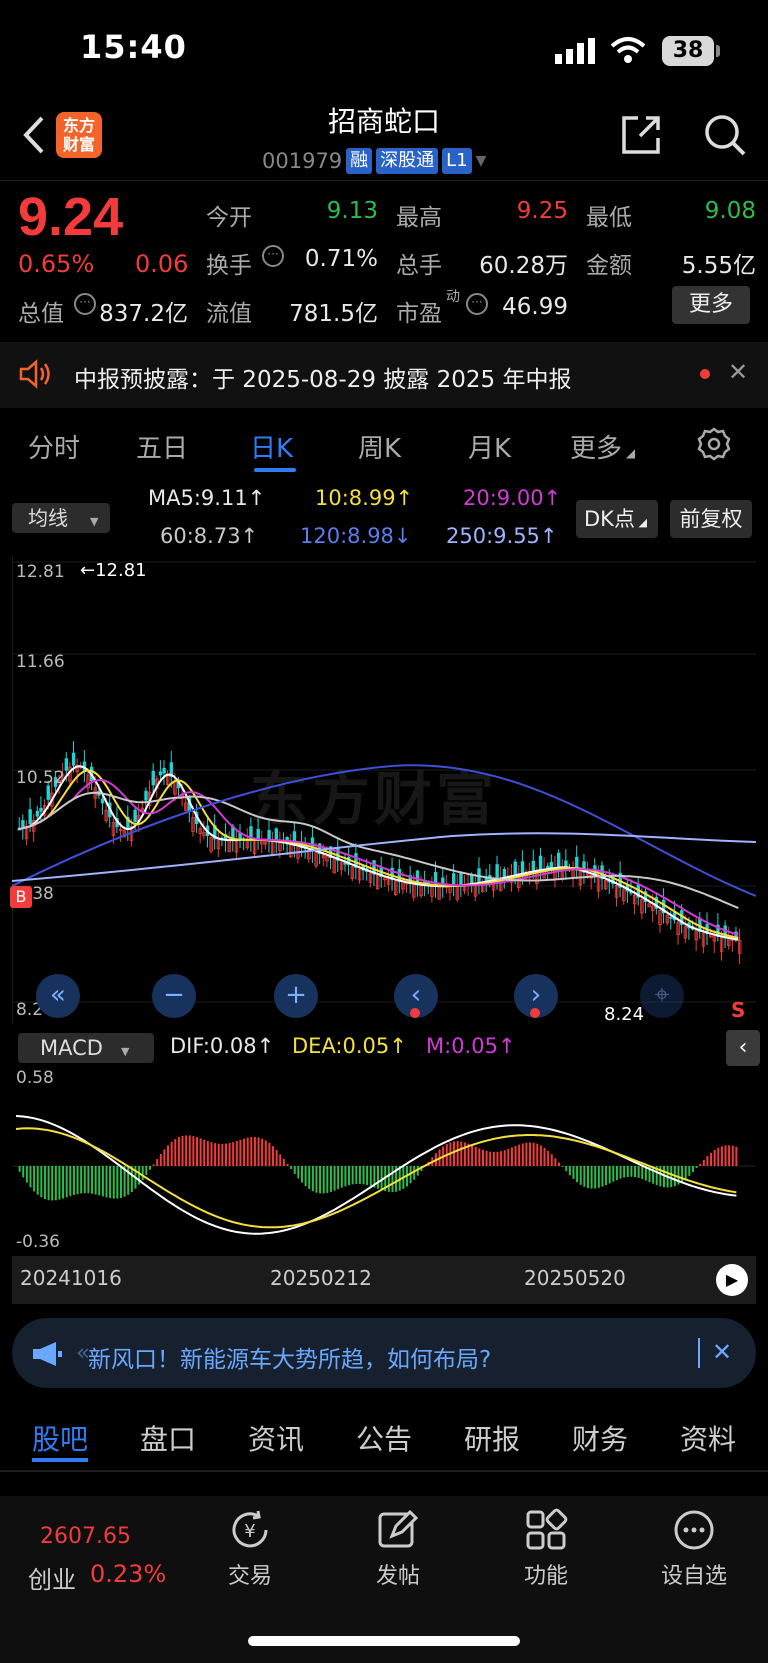 The height and width of the screenshot is (1663, 768). I want to click on index-value: 2607.65, so click(85, 1536).